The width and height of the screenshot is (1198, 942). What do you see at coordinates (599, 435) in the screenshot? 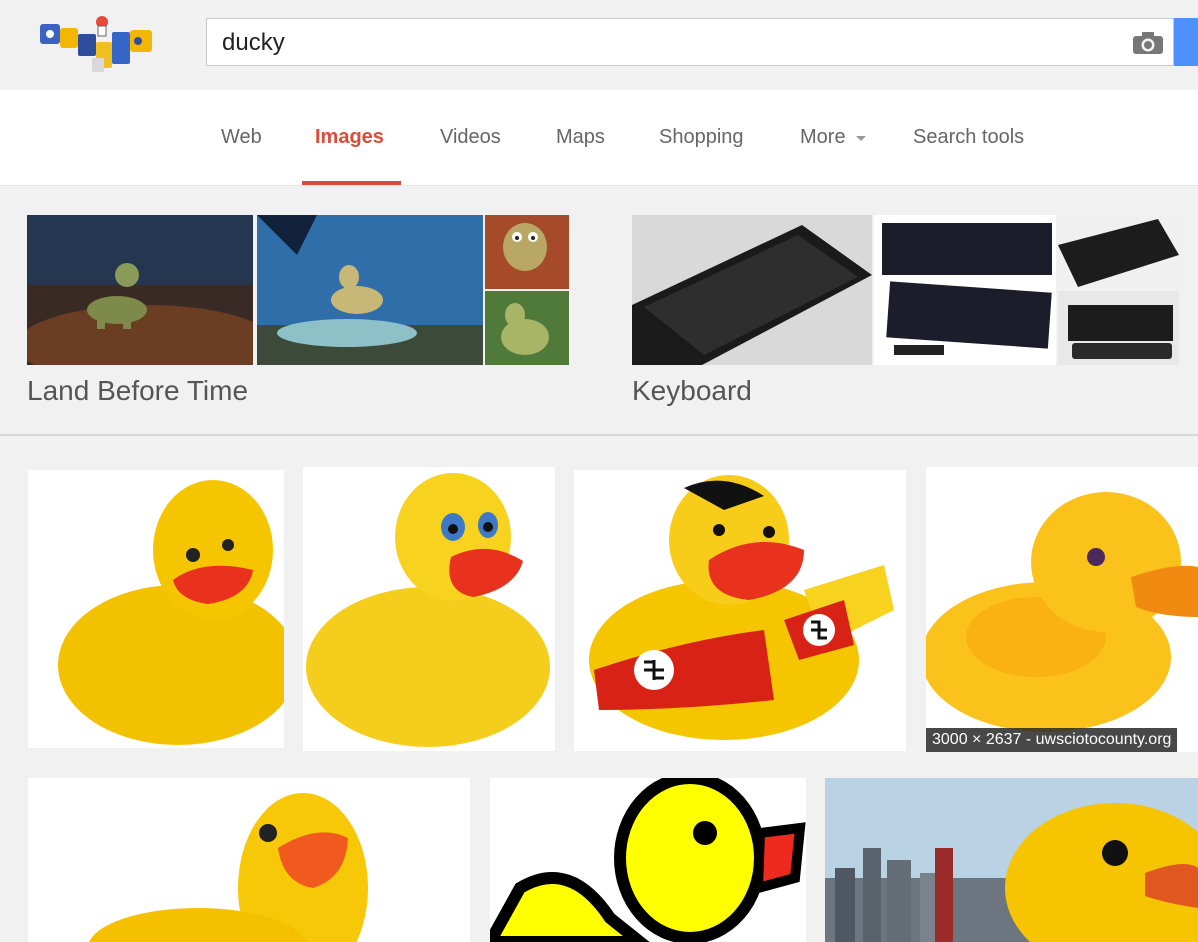
I see `section-divider` at bounding box center [599, 435].